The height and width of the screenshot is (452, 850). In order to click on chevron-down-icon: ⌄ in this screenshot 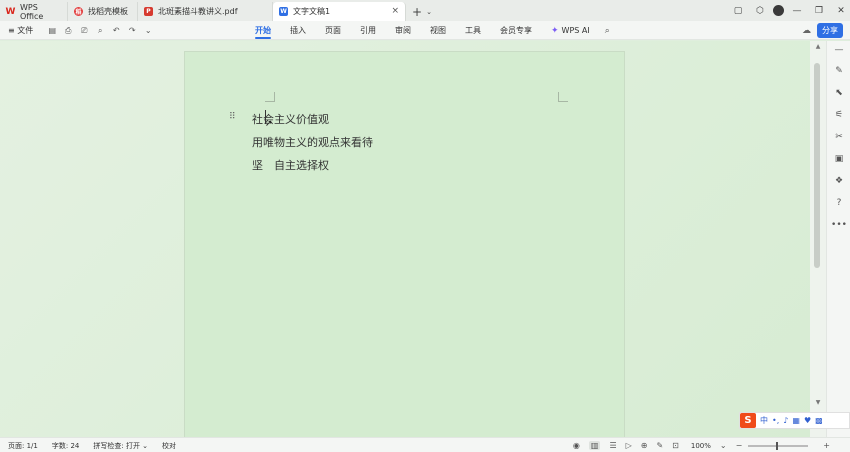, I will do `click(429, 12)`.